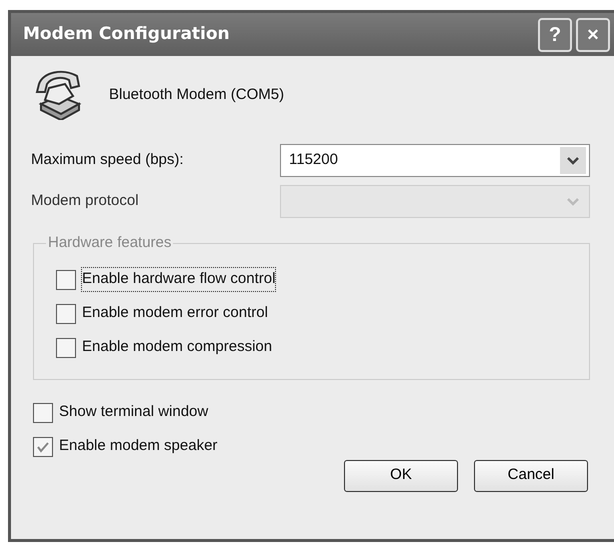 The image size is (614, 547). Describe the element at coordinates (179, 279) in the screenshot. I see `checkbox-label: Enable hardware flow control` at that location.